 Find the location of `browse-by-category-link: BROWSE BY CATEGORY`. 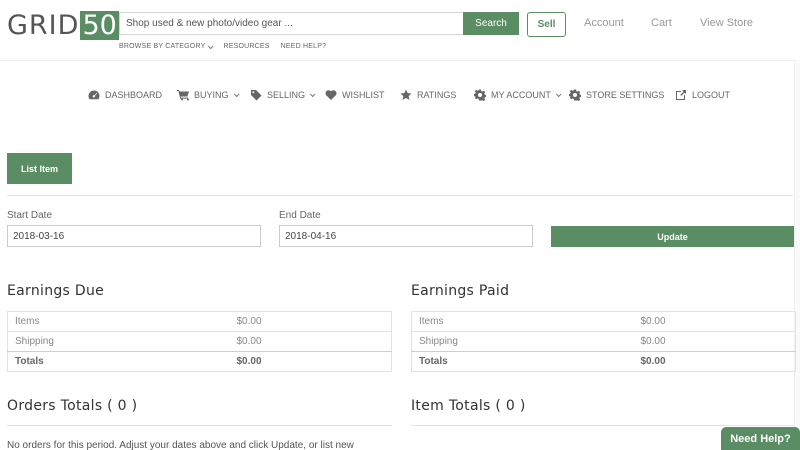

browse-by-category-link: BROWSE BY CATEGORY is located at coordinates (166, 46).